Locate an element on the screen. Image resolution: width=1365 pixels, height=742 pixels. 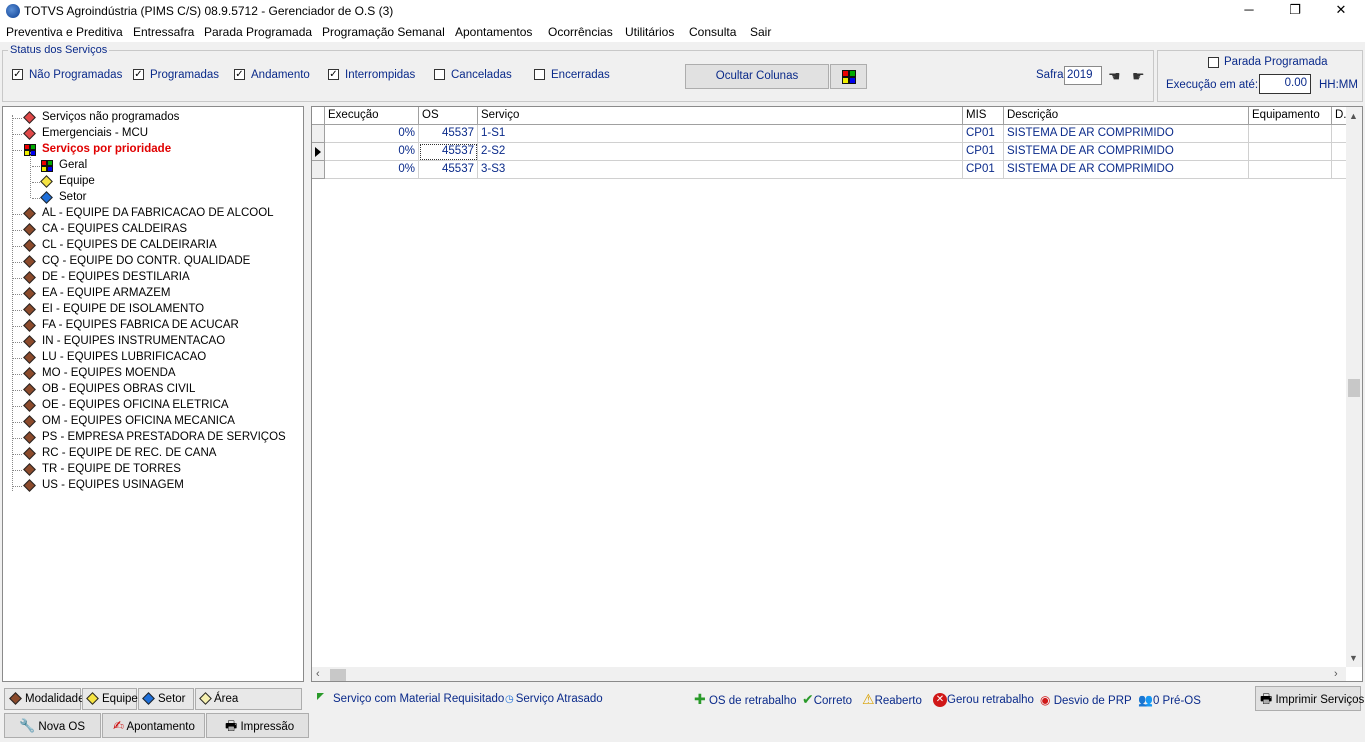
print-services-button: 🖶 Imprimir Serviços is located at coordinates (1310, 698).